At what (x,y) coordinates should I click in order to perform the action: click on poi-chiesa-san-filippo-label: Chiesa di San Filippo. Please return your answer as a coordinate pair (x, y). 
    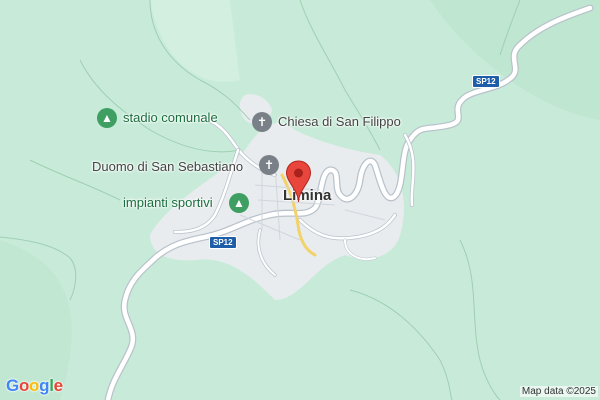
    Looking at the image, I should click on (339, 121).